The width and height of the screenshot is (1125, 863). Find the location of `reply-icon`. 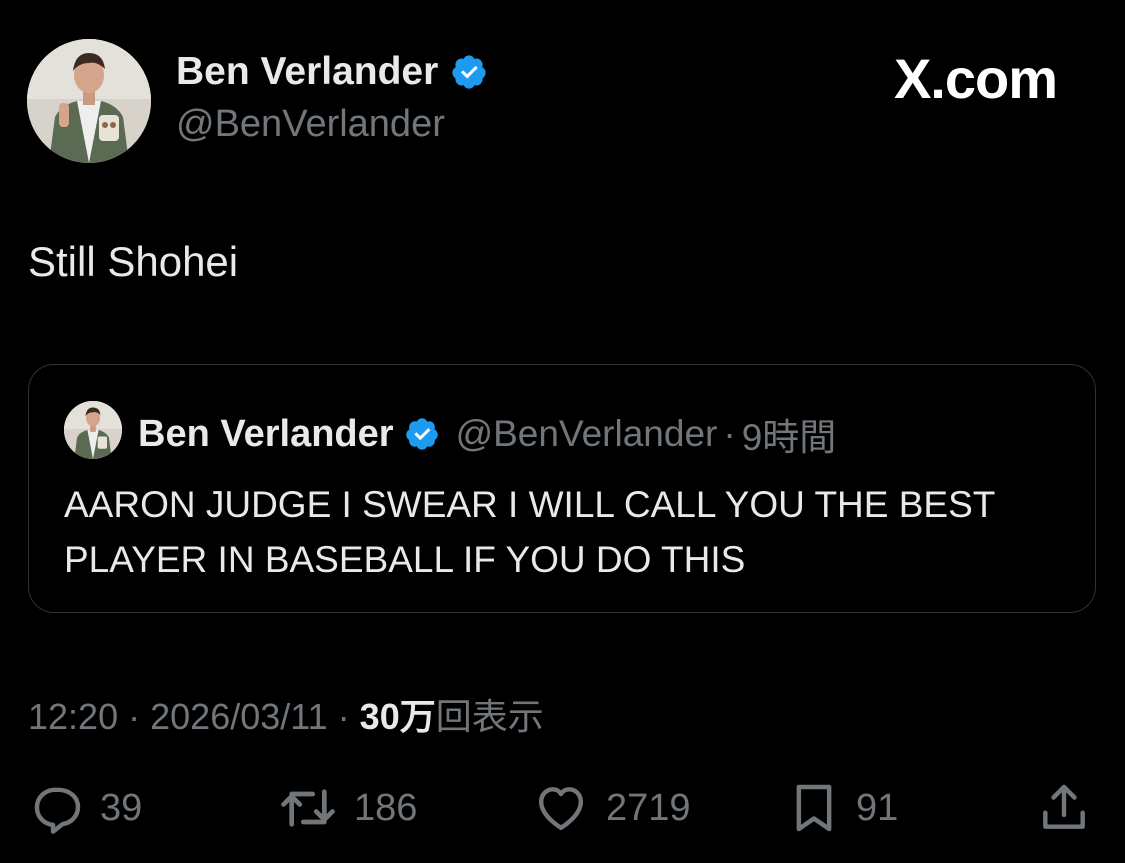

reply-icon is located at coordinates (57, 808).